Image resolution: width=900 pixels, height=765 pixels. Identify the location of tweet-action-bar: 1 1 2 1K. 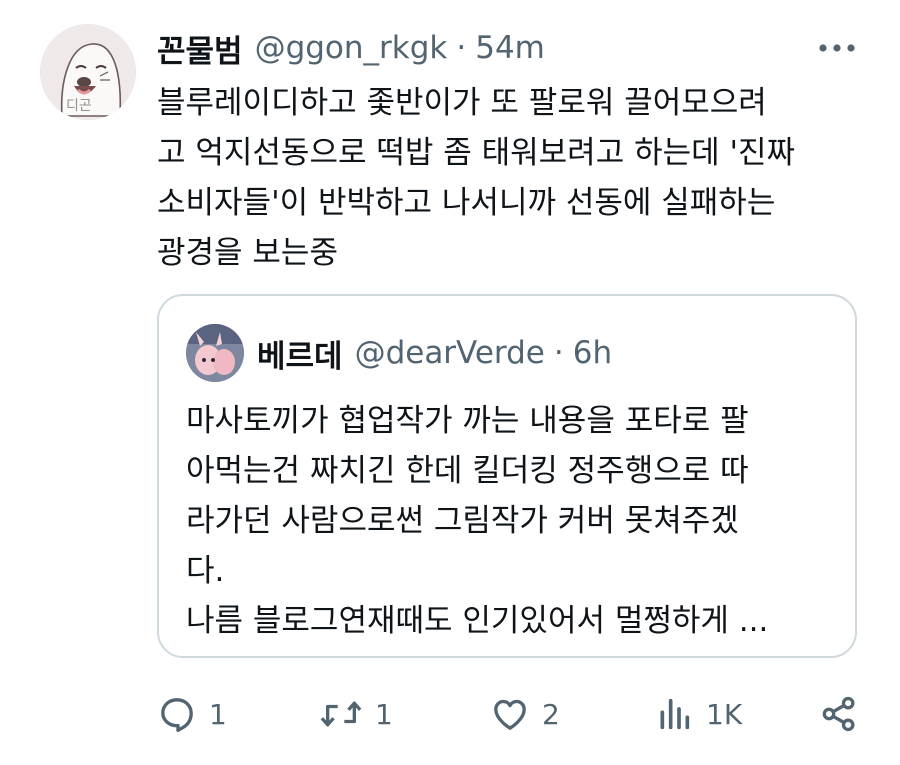
(509, 714).